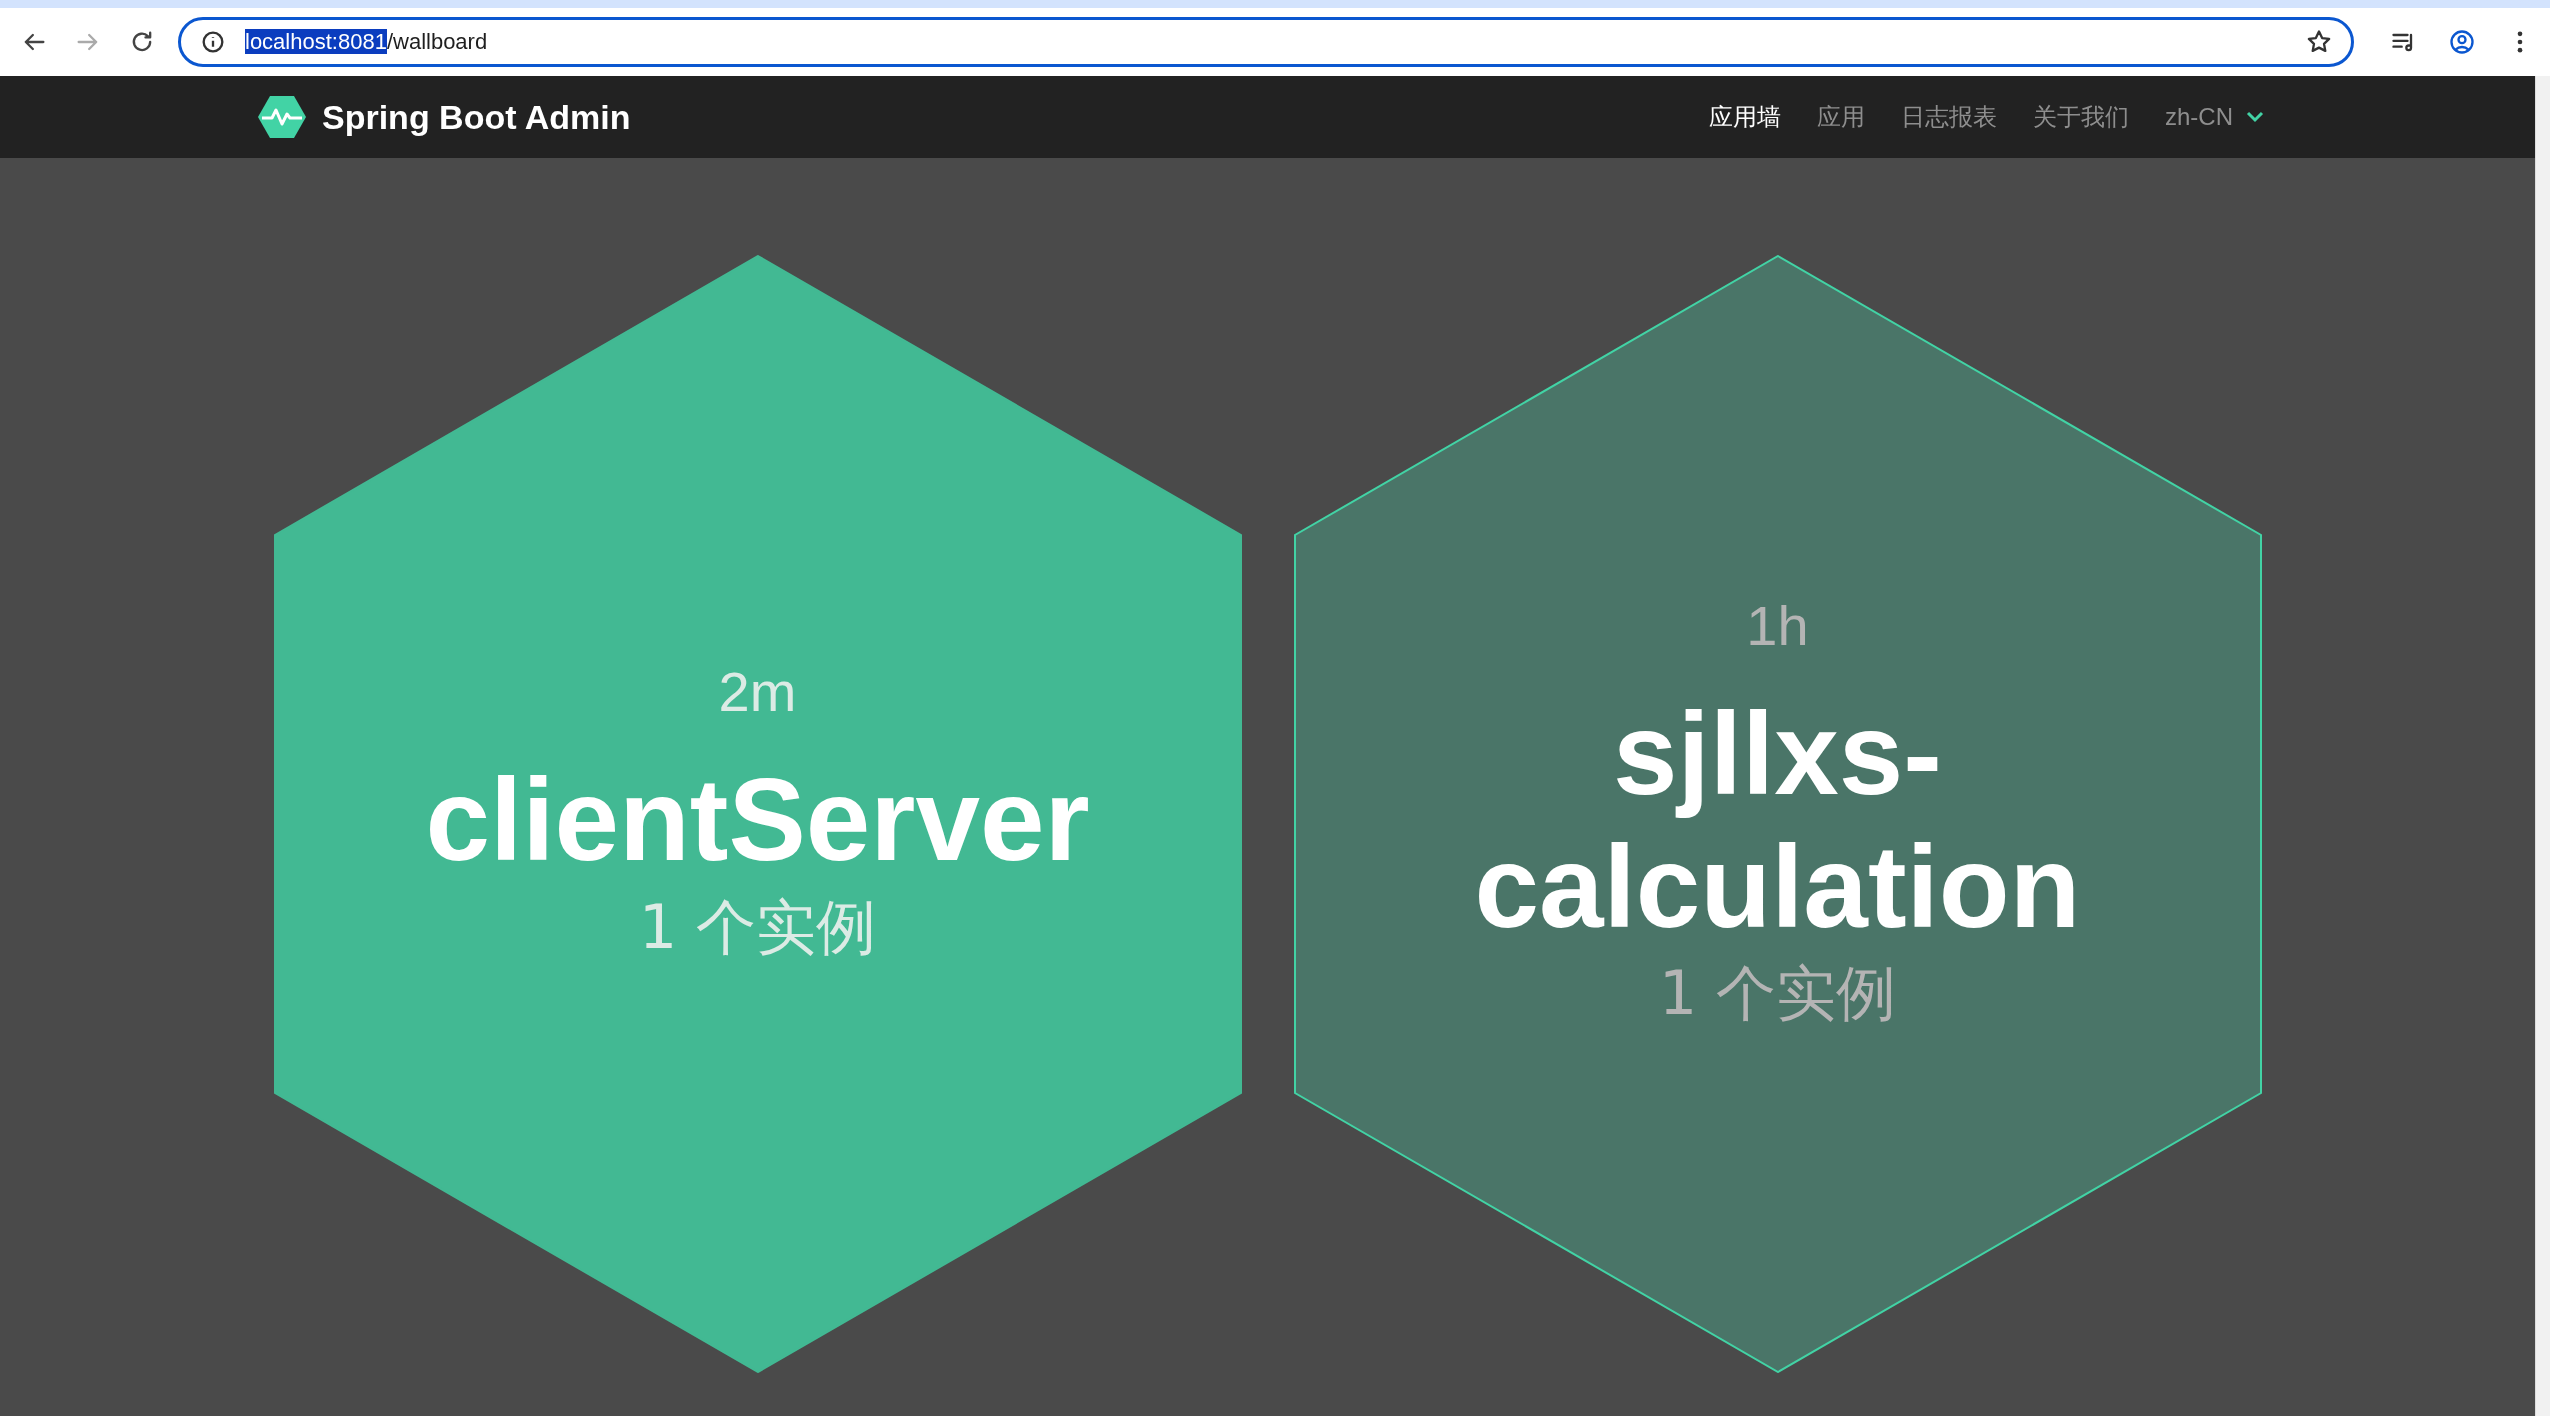 Image resolution: width=2550 pixels, height=1416 pixels. I want to click on scrollbar, so click(2542, 746).